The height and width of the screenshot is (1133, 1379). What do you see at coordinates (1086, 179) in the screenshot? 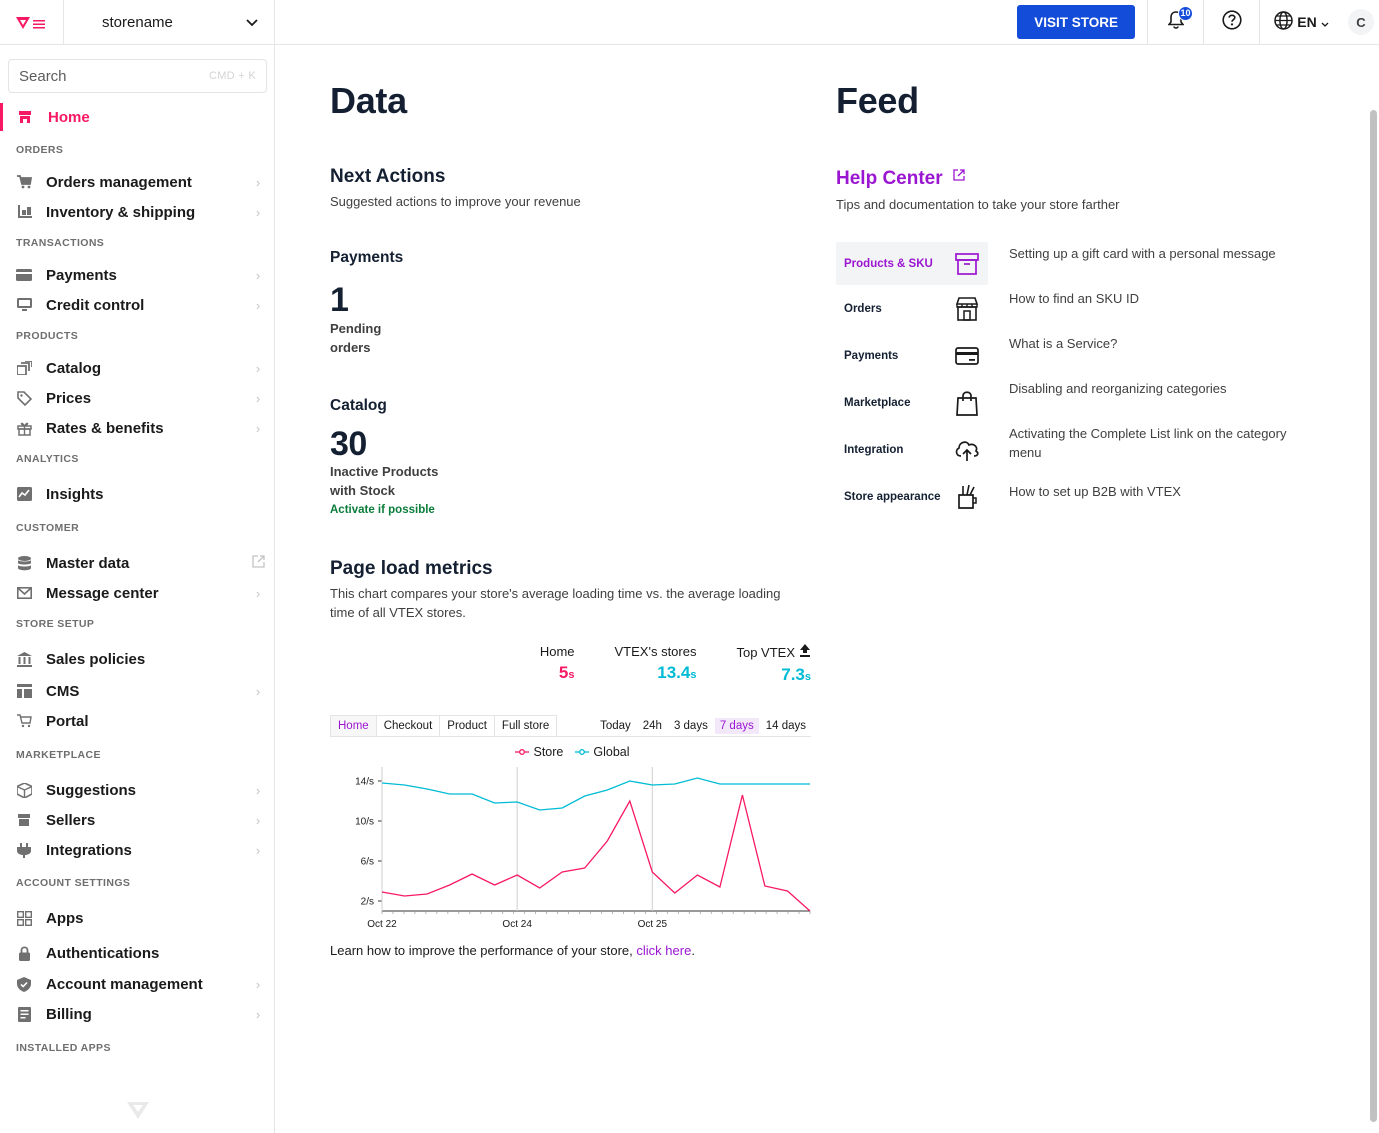
I see `help-center-header: Help Center` at bounding box center [1086, 179].